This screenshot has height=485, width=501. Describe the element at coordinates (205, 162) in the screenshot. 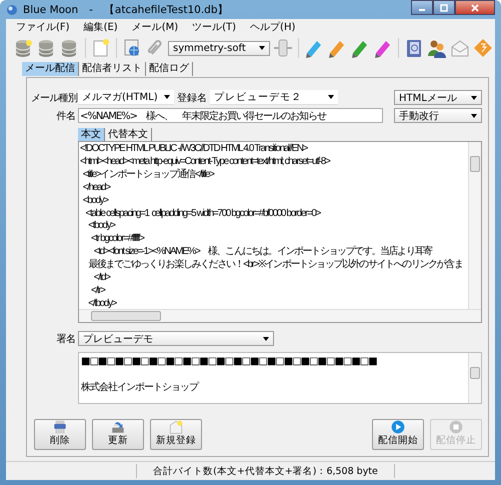

I see `code-line: <html><head><meta http-equiv=Content-Type content=text/html; charset=utf-8>` at that location.